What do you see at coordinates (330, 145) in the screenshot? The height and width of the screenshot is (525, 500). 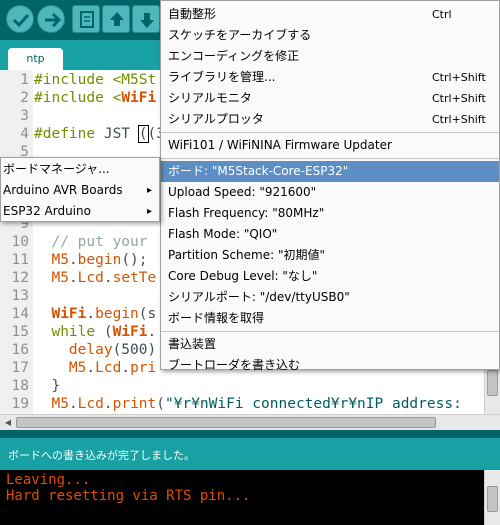 I see `menu-item: WiFi101 / WiFiNINA Firmware Updater` at bounding box center [330, 145].